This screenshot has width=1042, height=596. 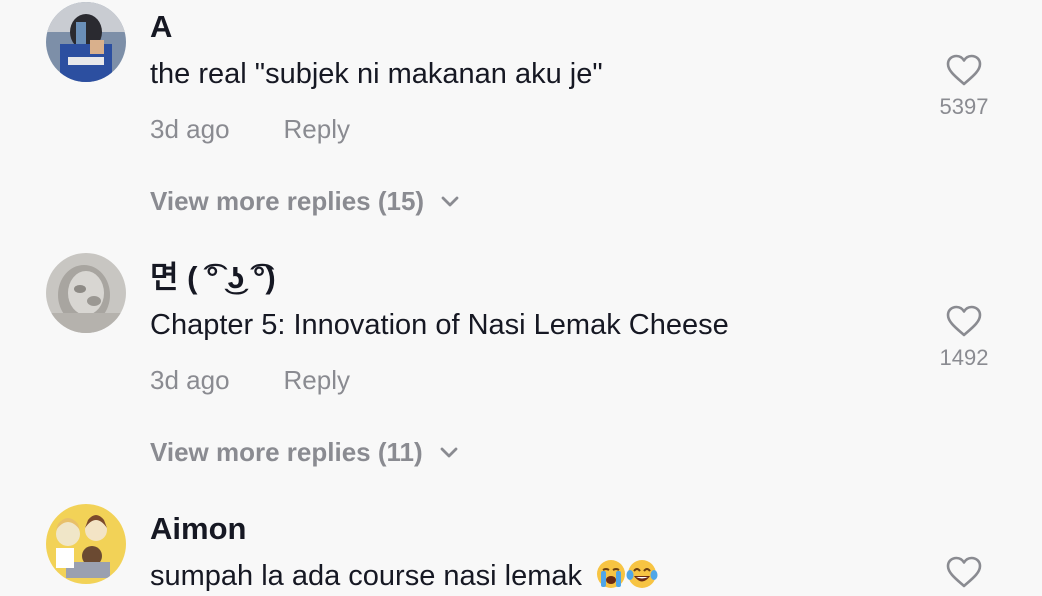 I want to click on like-button: 1492, so click(x=964, y=337).